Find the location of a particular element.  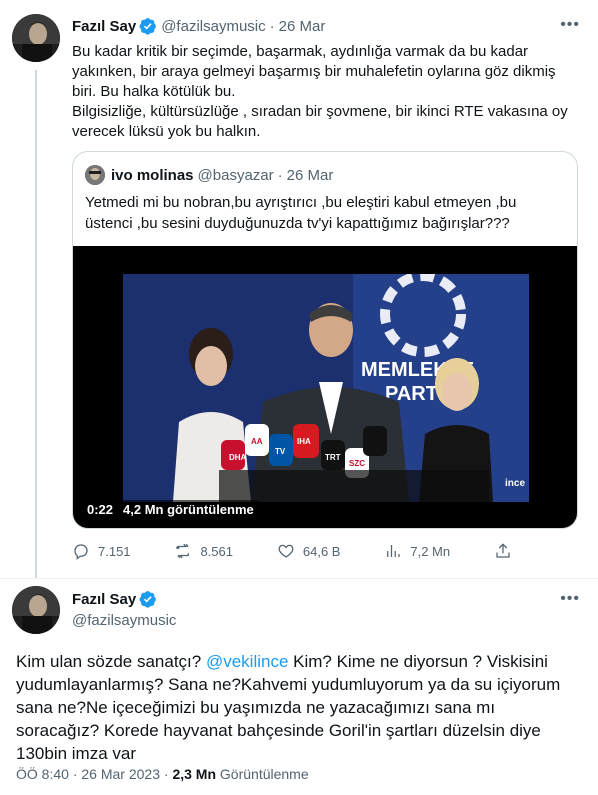

divider is located at coordinates (299, 578).